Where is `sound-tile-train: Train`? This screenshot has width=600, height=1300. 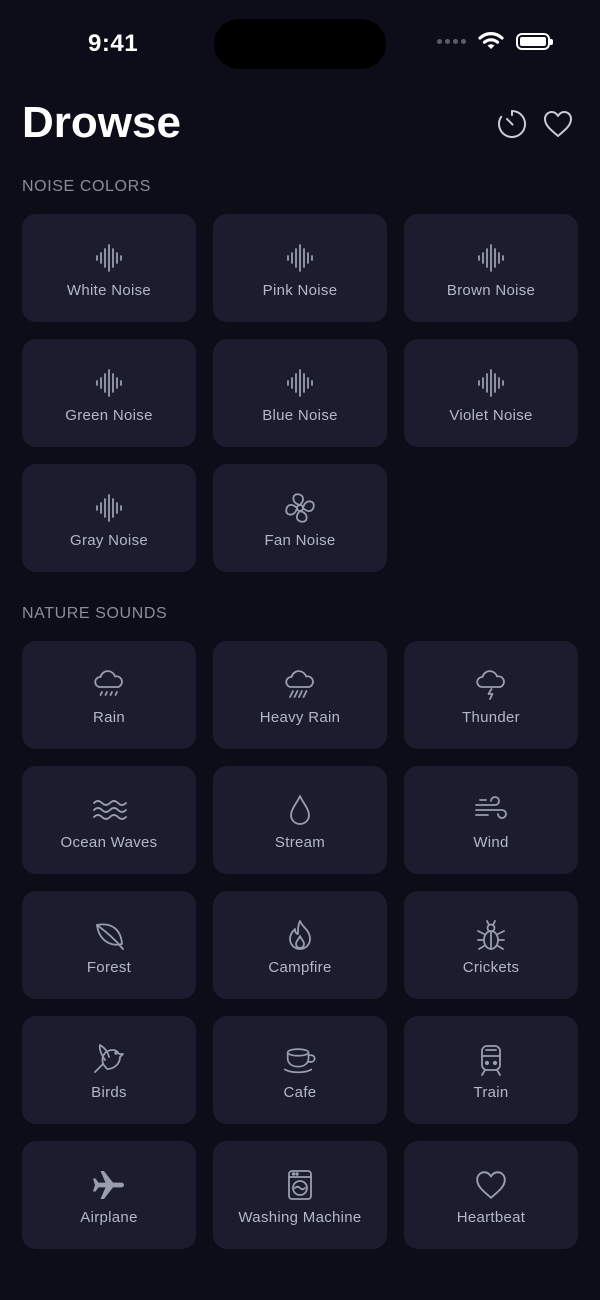
sound-tile-train: Train is located at coordinates (491, 1070).